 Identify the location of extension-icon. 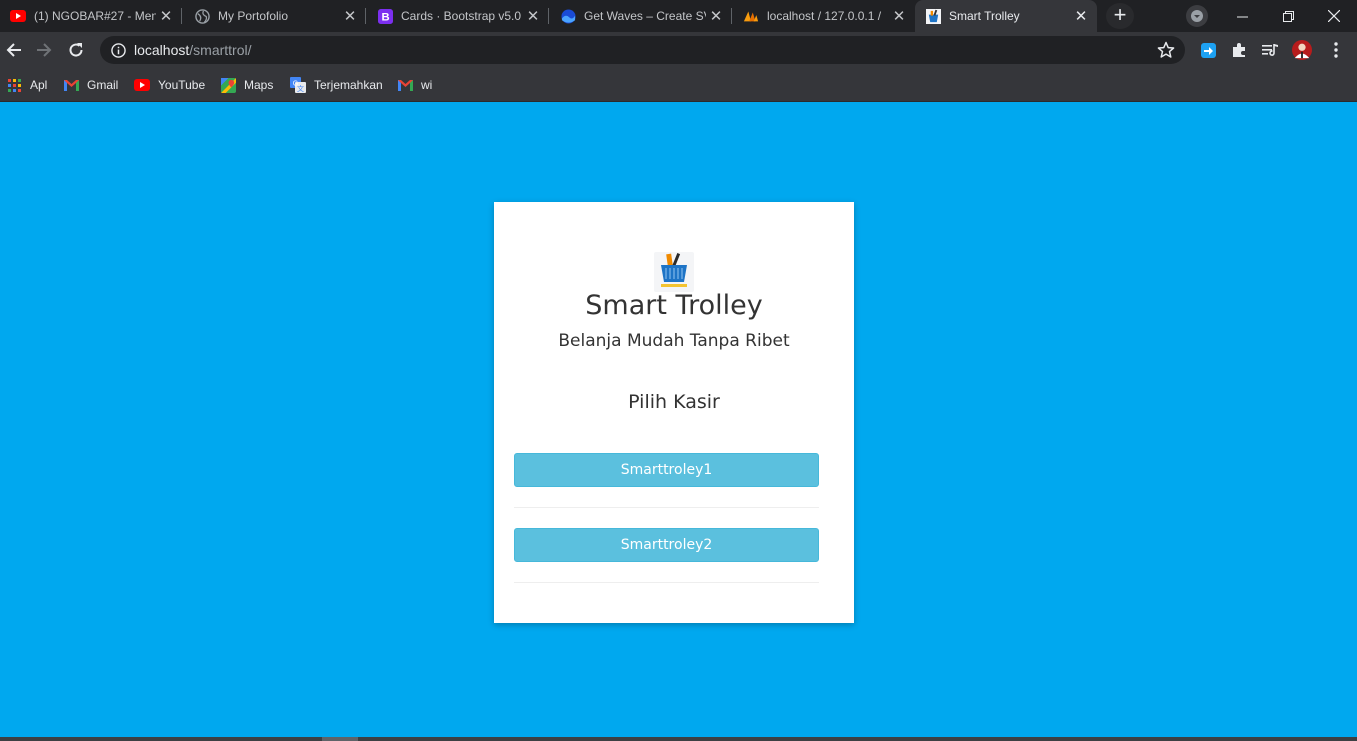
(1208, 50).